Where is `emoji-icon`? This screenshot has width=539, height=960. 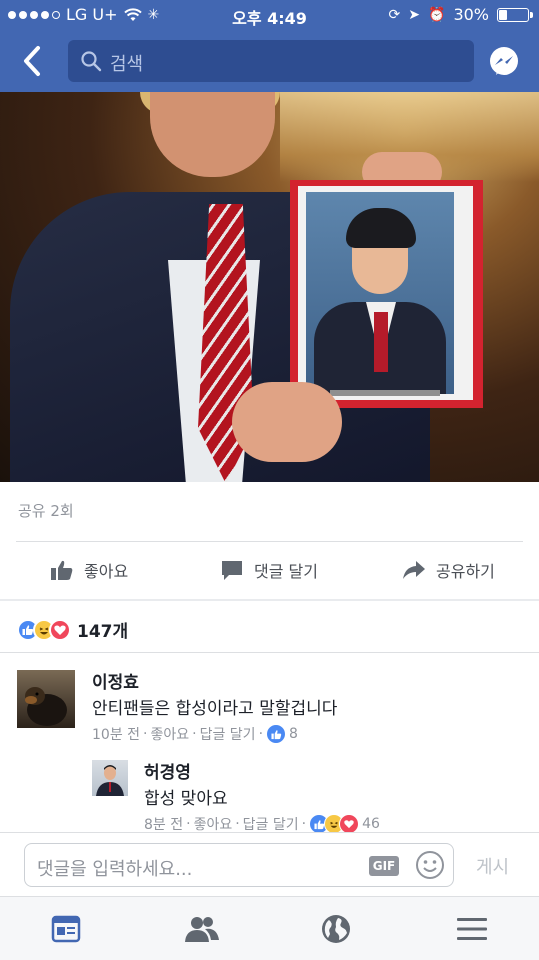
emoji-icon is located at coordinates (430, 865).